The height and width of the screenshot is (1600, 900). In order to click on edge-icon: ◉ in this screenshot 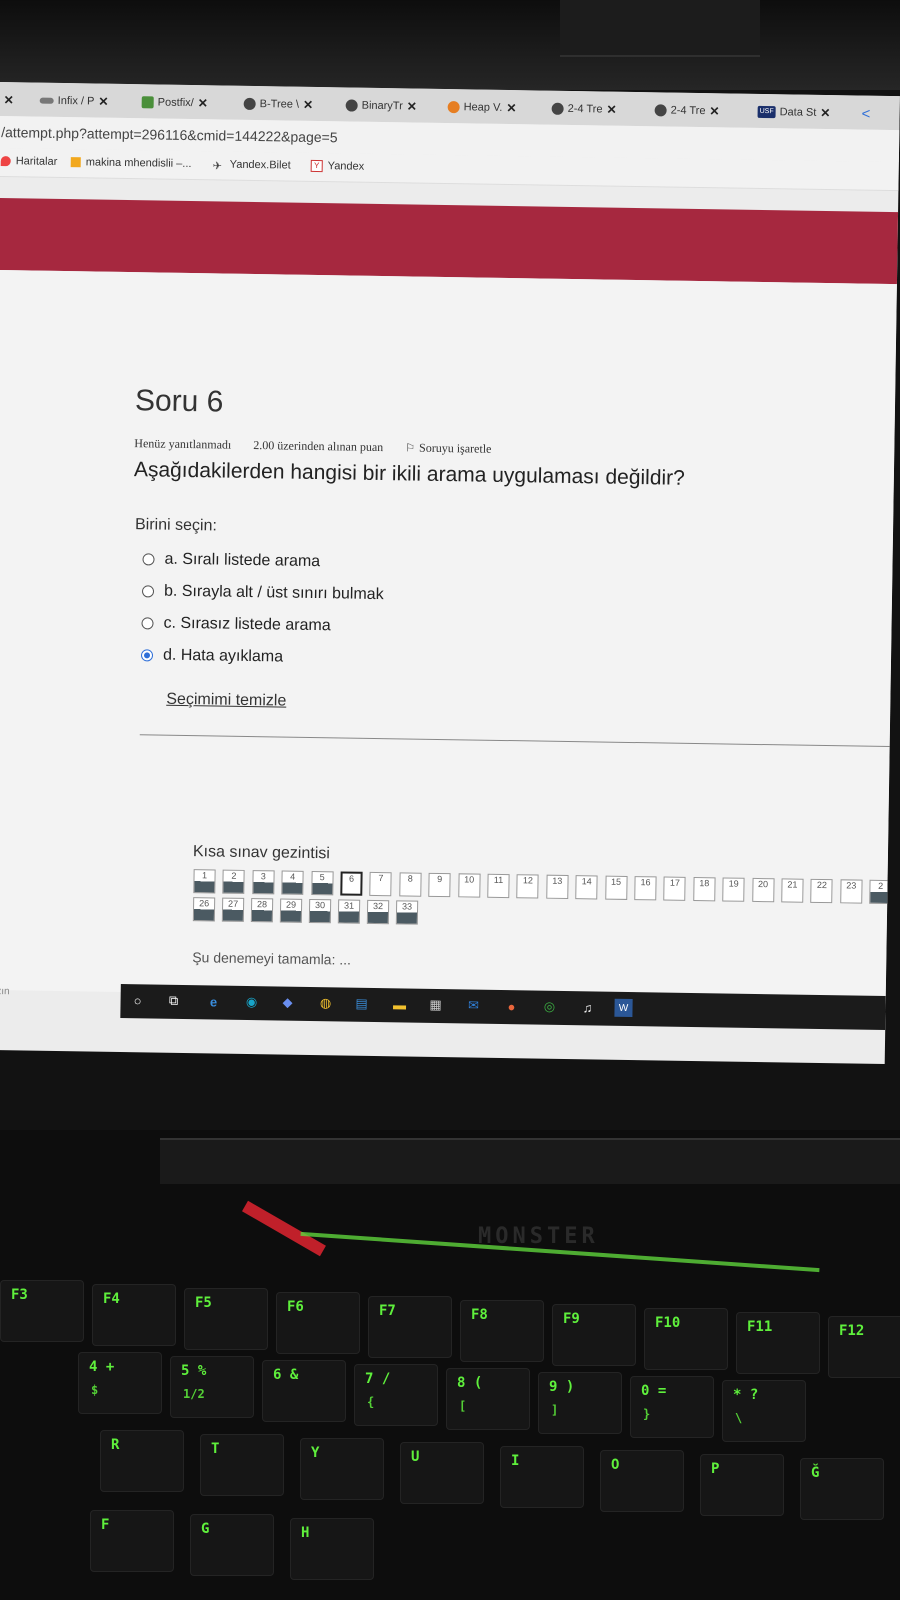, I will do `click(251, 1002)`.